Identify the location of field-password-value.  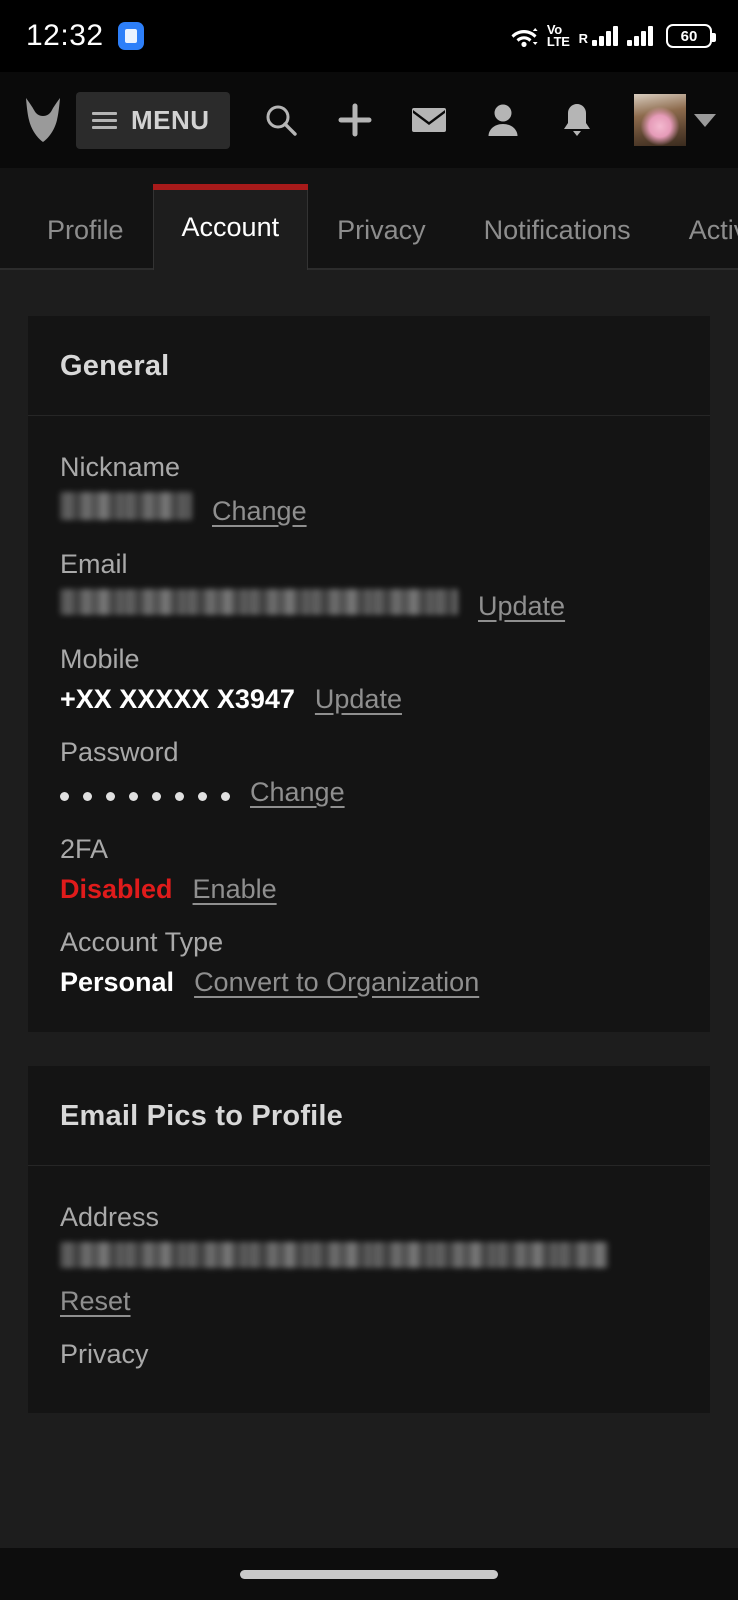
(145, 797).